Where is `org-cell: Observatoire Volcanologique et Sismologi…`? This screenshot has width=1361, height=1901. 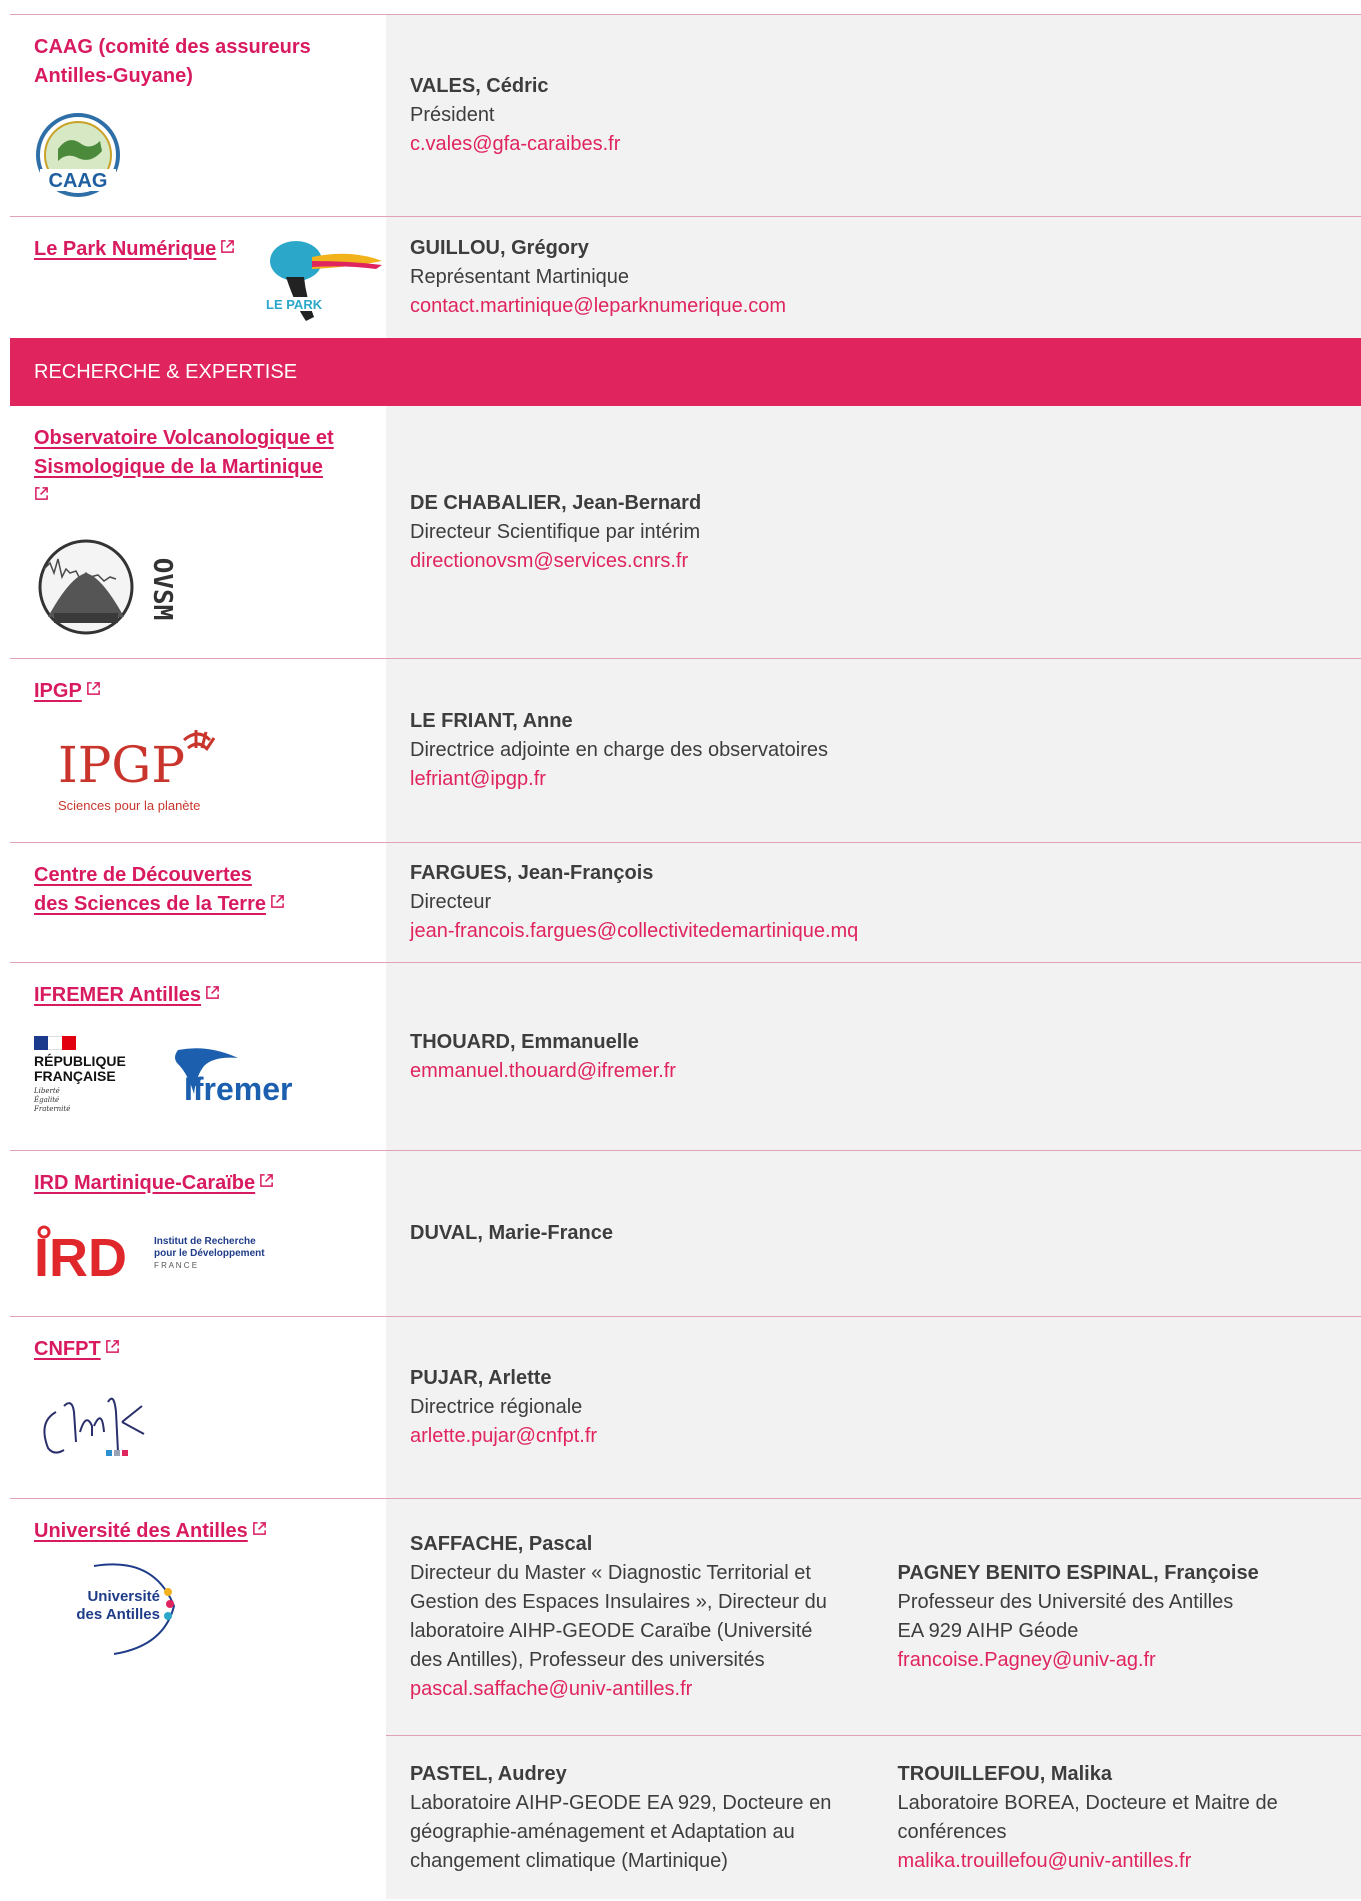
org-cell: Observatoire Volcanologique et Sismologi… is located at coordinates (198, 532).